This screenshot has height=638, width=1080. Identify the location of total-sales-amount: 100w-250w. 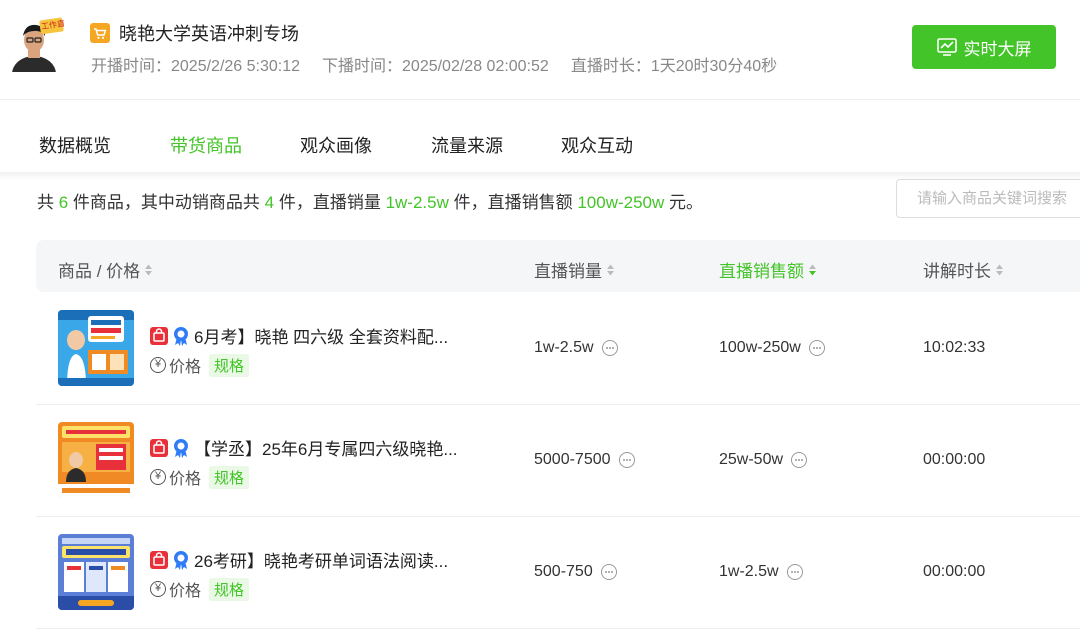
(621, 202).